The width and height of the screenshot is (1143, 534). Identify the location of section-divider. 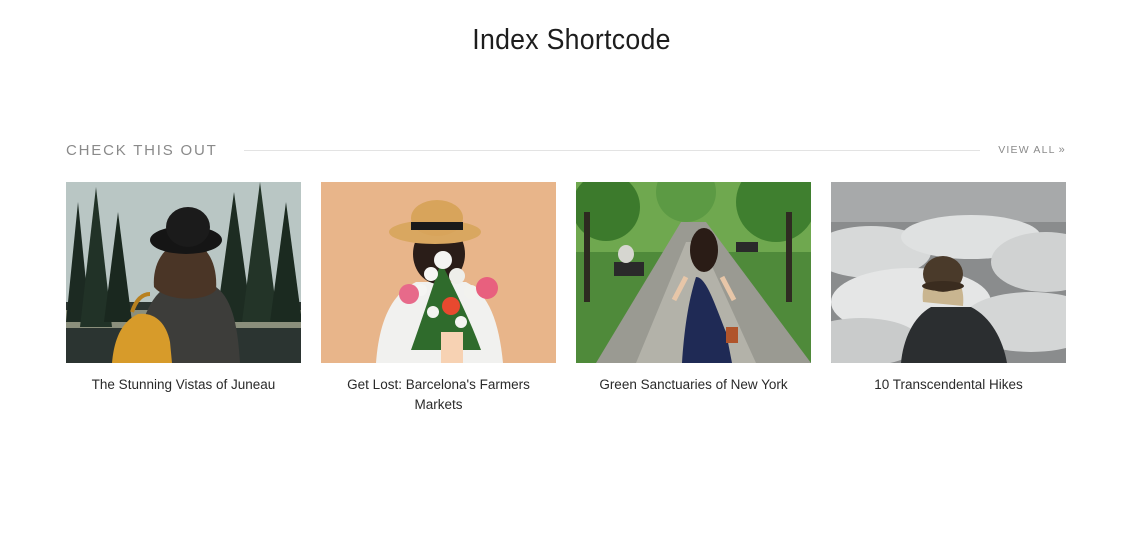
(612, 150).